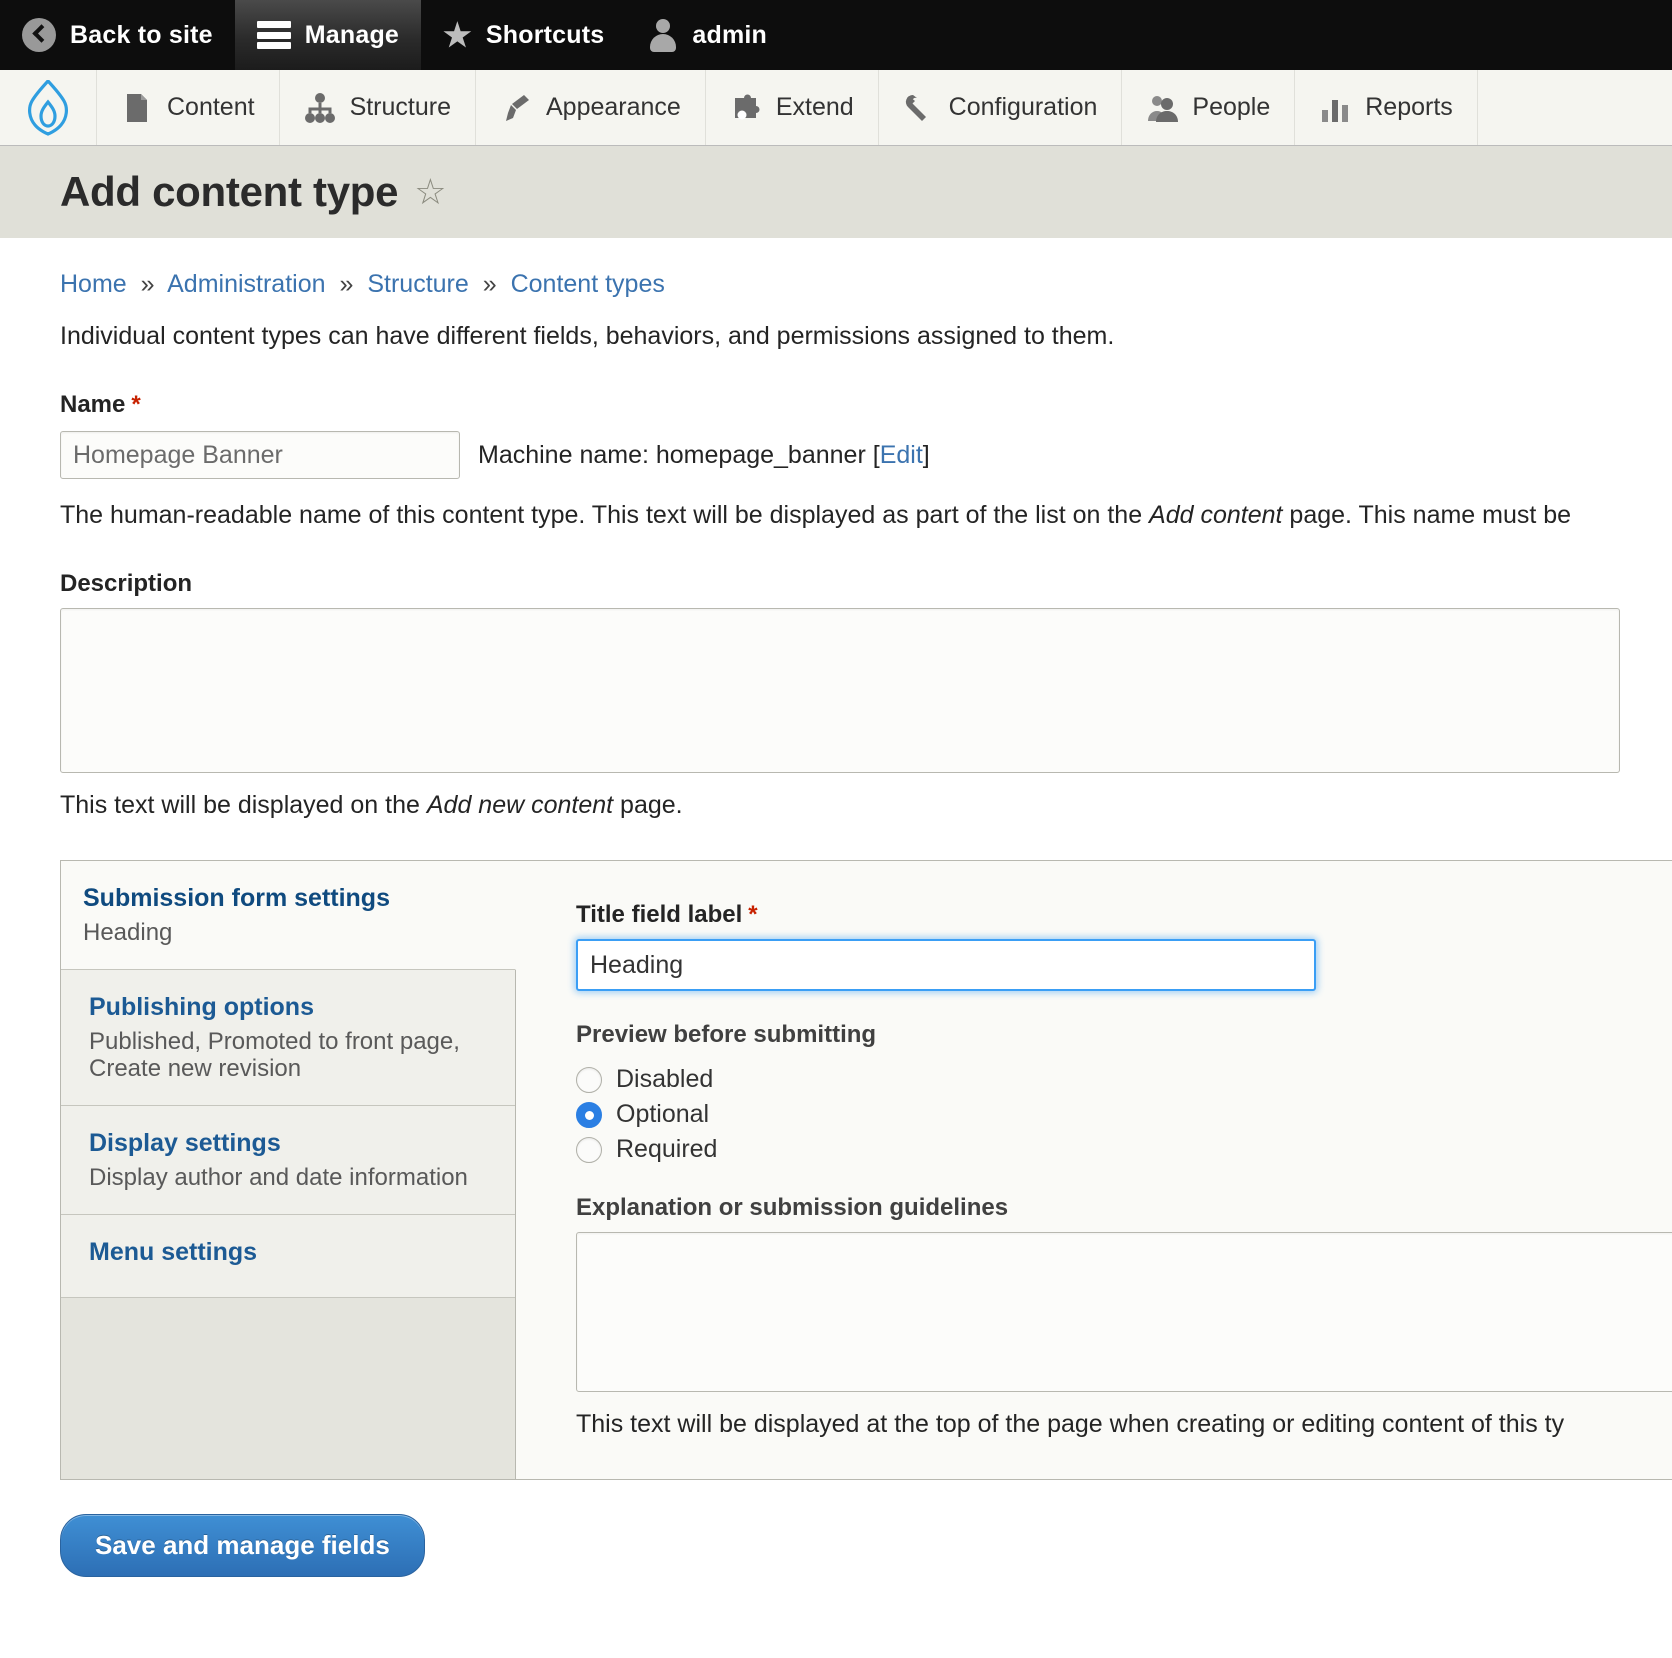  Describe the element at coordinates (589, 1114) in the screenshot. I see `radio-button-optional` at that location.